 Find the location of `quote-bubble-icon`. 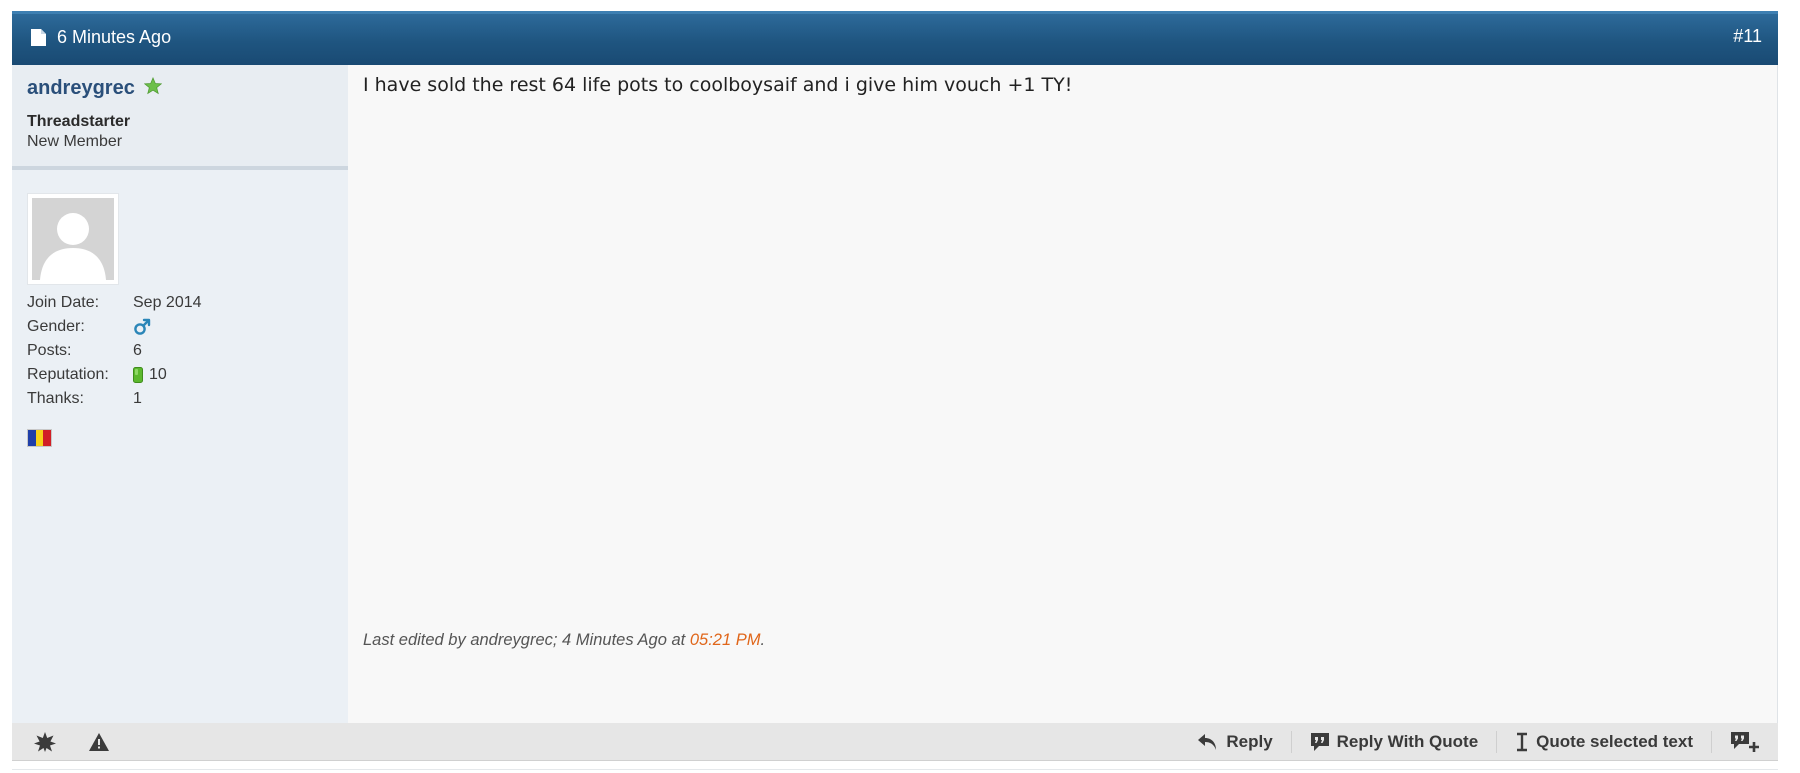

quote-bubble-icon is located at coordinates (1319, 742).